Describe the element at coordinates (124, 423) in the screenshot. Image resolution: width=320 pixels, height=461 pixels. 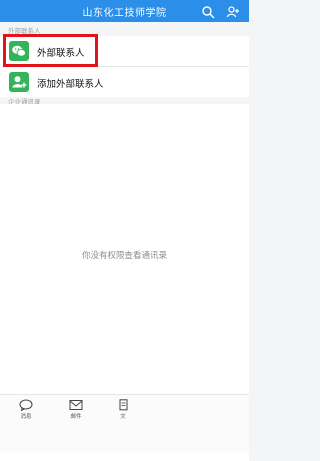
I see `bottom-tab-bar: 消息 邮件 文` at that location.